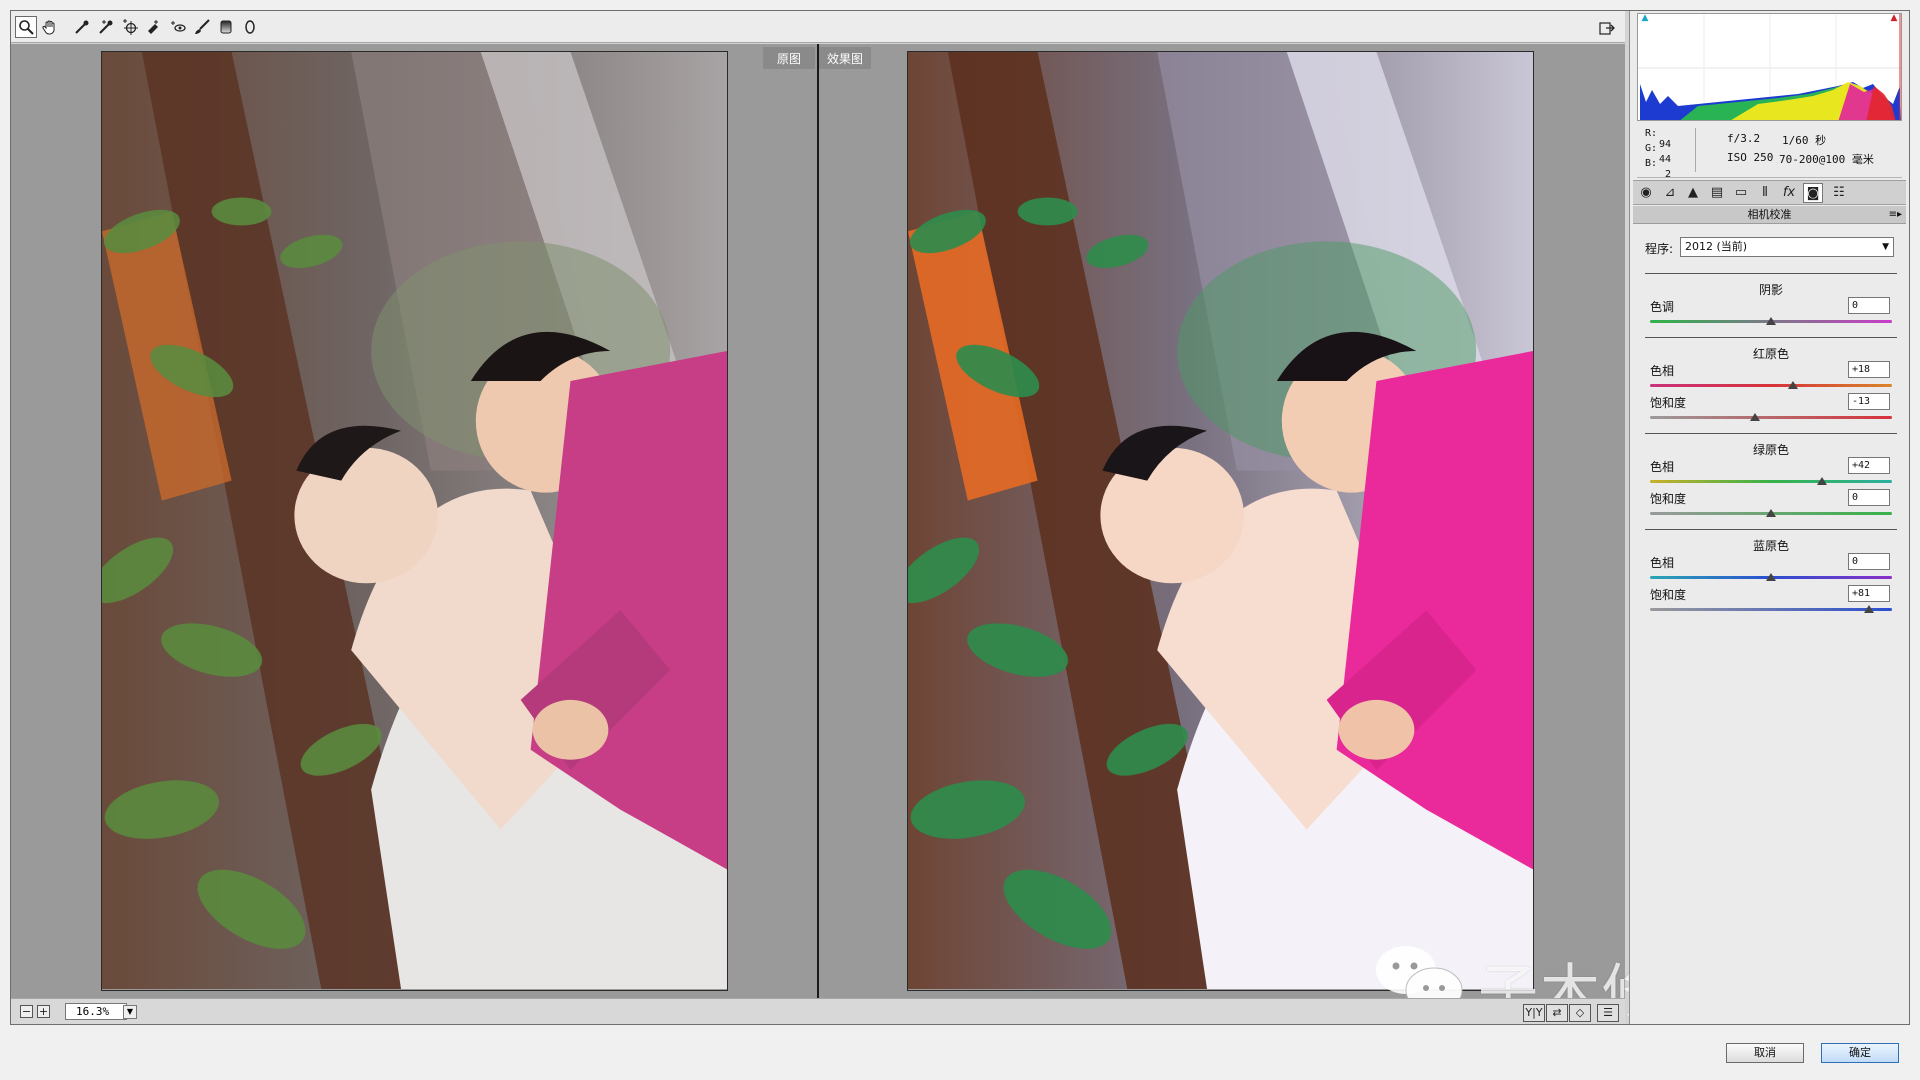  Describe the element at coordinates (1668, 403) in the screenshot. I see `red-saturation-label: 饱和度` at that location.